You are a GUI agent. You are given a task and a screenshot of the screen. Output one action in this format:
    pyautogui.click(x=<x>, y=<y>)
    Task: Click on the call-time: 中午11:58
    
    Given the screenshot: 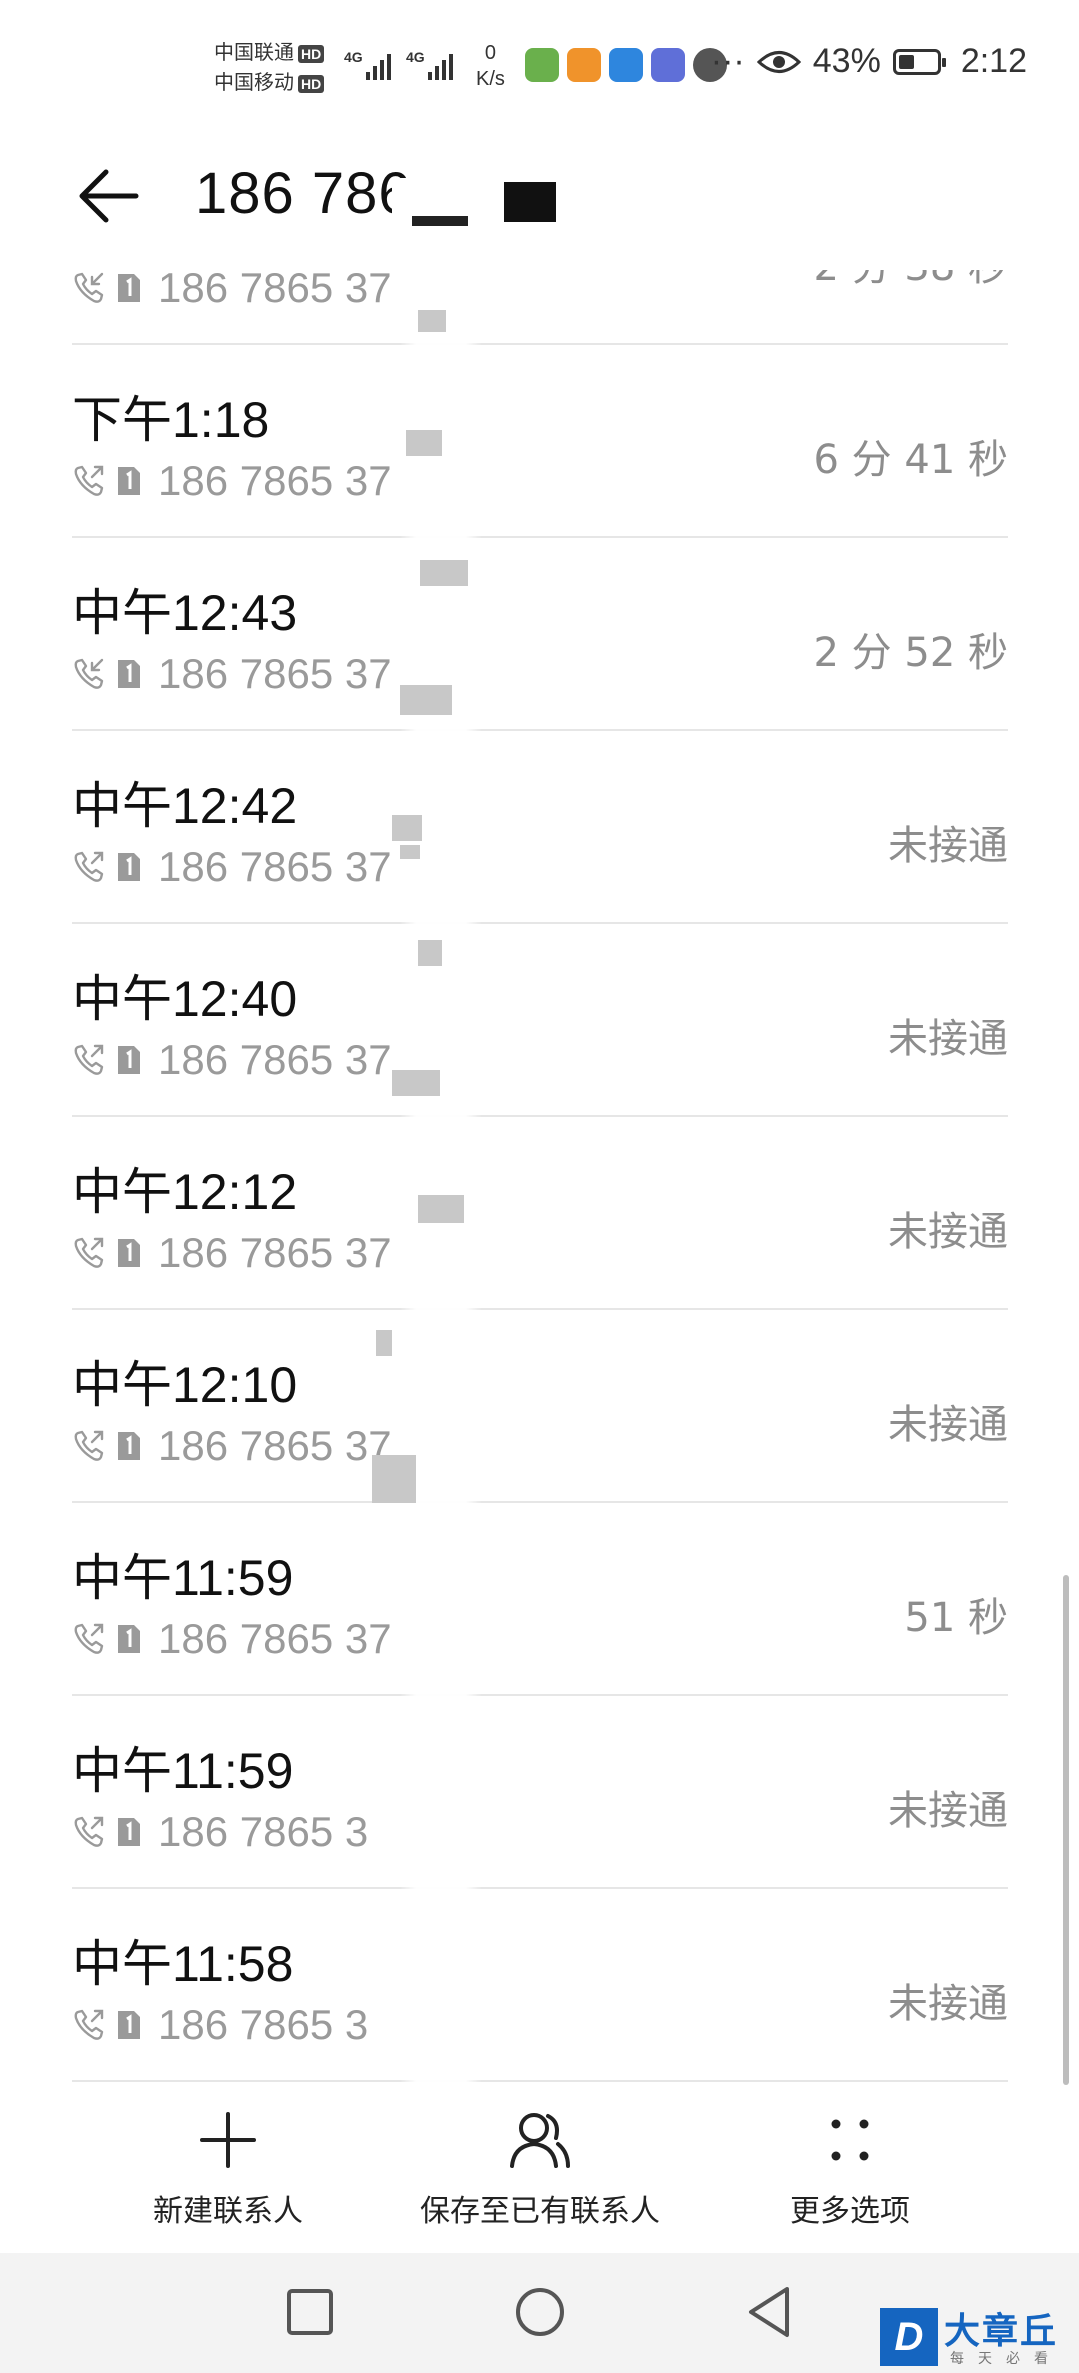 What is the action you would take?
    pyautogui.click(x=183, y=1964)
    